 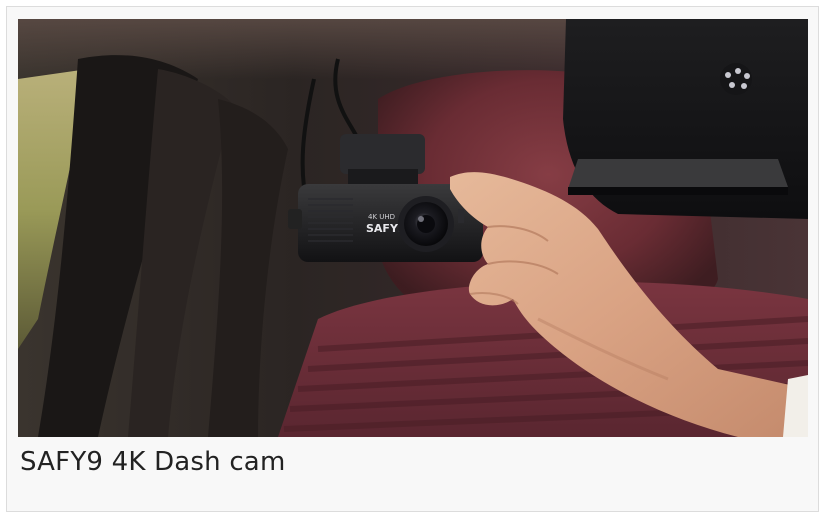 I want to click on ir-led-cluster, so click(x=736, y=79).